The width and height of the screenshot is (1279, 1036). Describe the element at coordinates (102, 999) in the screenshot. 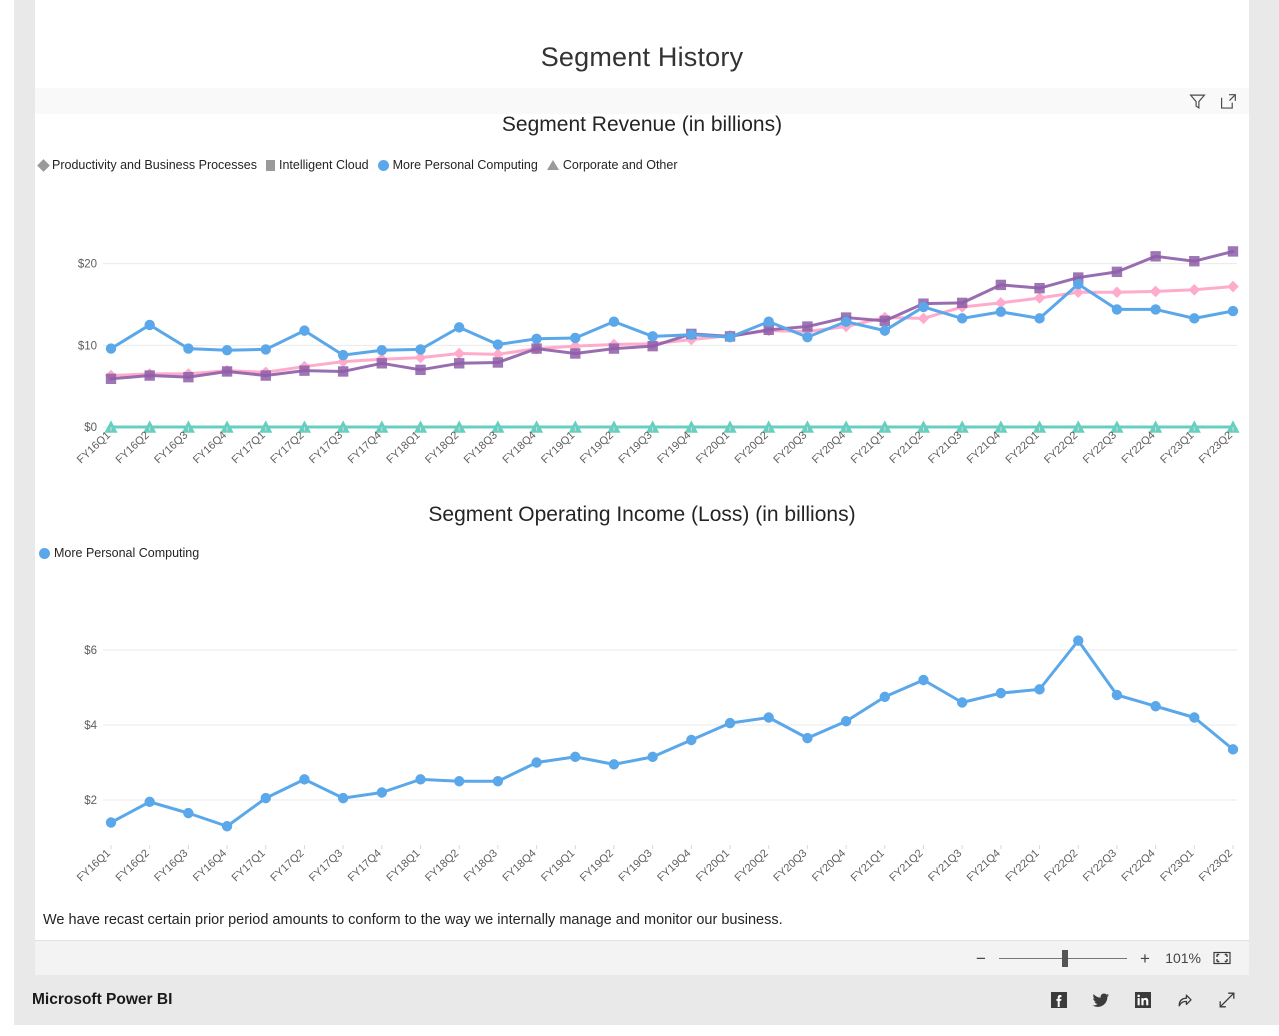

I see `power-bi-brand-label: Microsoft Power BI` at that location.